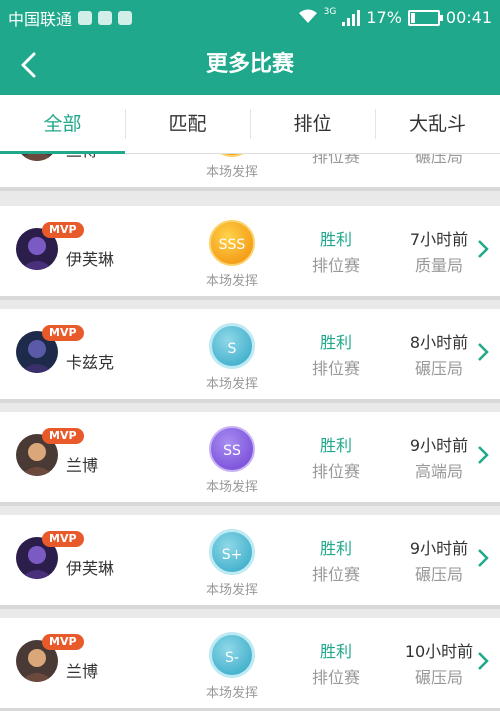 The width and height of the screenshot is (500, 711). Describe the element at coordinates (125, 17) in the screenshot. I see `image-icon` at that location.